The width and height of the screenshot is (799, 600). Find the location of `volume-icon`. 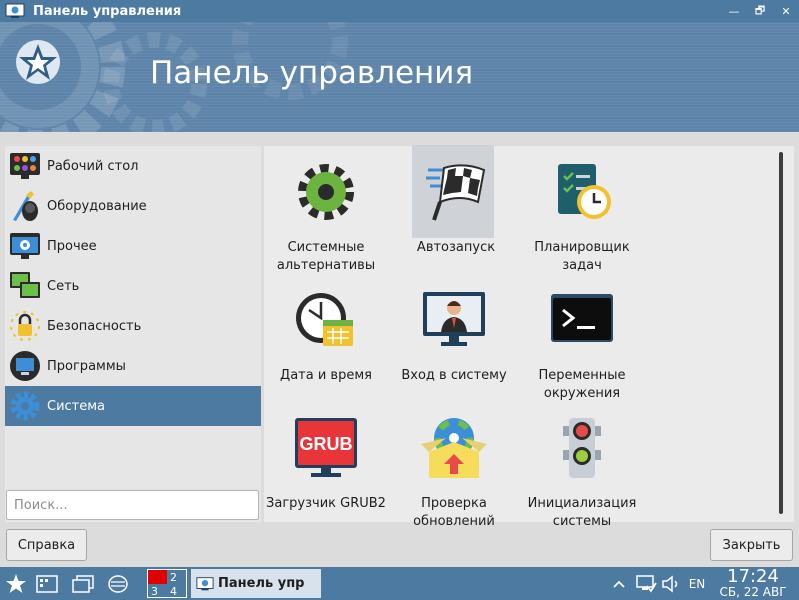

volume-icon is located at coordinates (670, 583).